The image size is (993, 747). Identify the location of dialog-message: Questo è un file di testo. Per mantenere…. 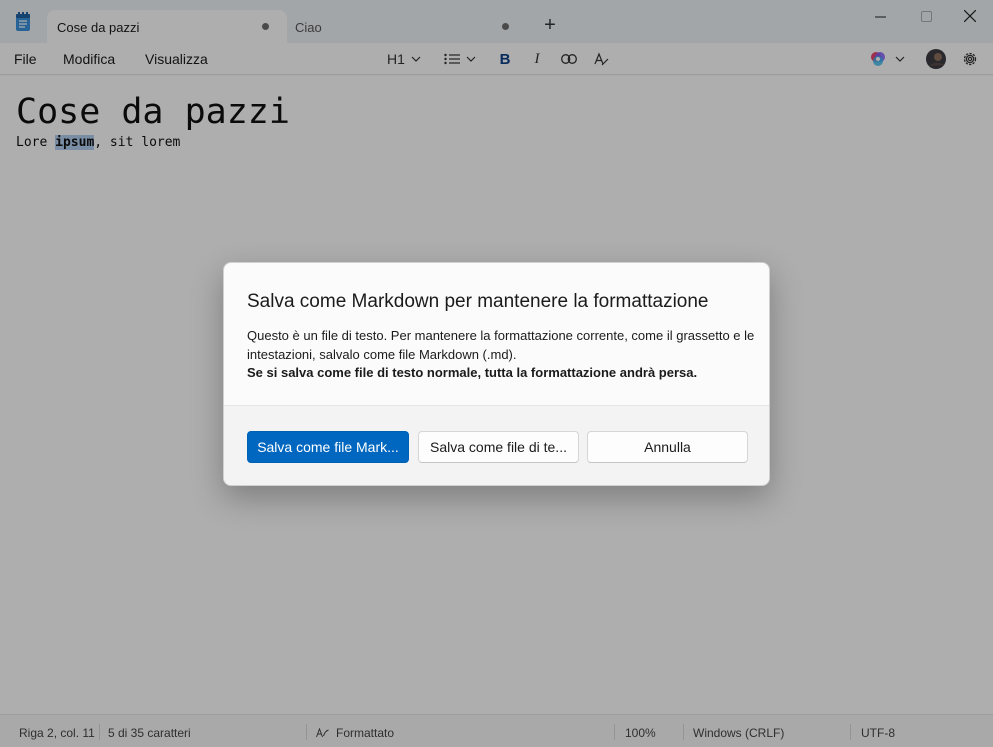
(501, 345).